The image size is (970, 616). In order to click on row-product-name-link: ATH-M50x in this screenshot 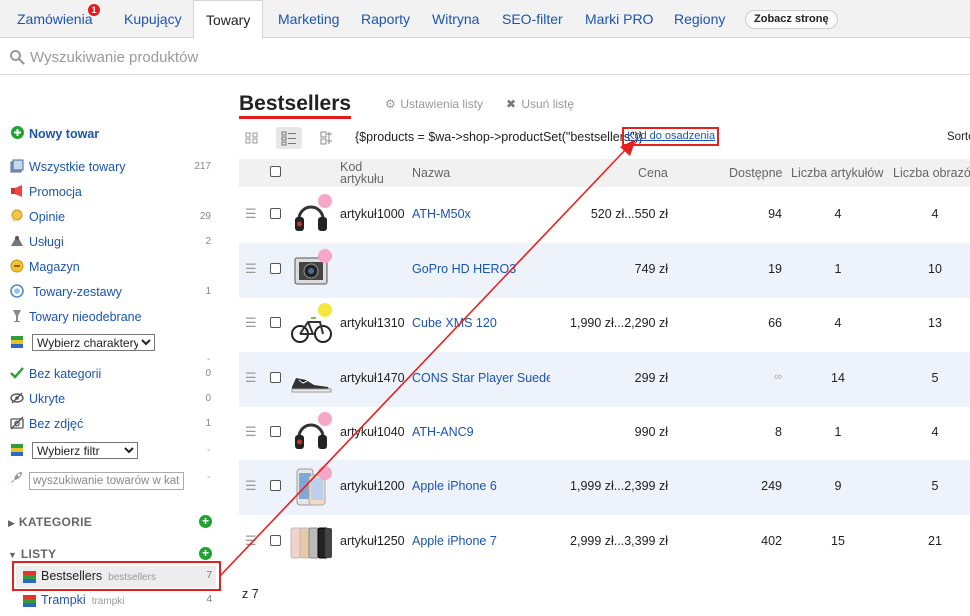, I will do `click(441, 214)`.